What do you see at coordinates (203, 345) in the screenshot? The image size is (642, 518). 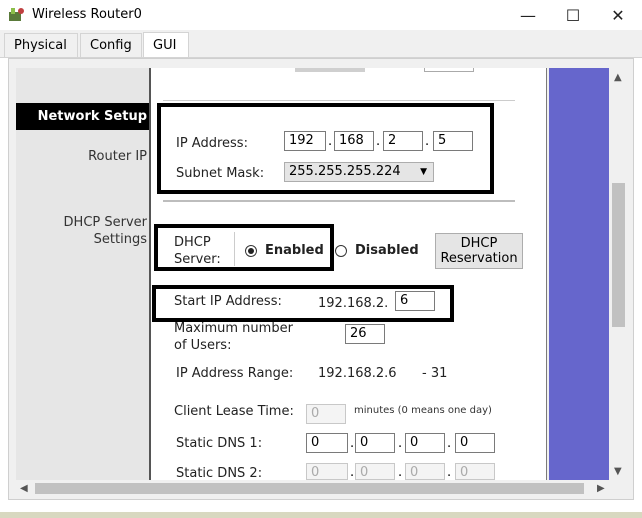 I see `max-users-label-2: of Users:` at bounding box center [203, 345].